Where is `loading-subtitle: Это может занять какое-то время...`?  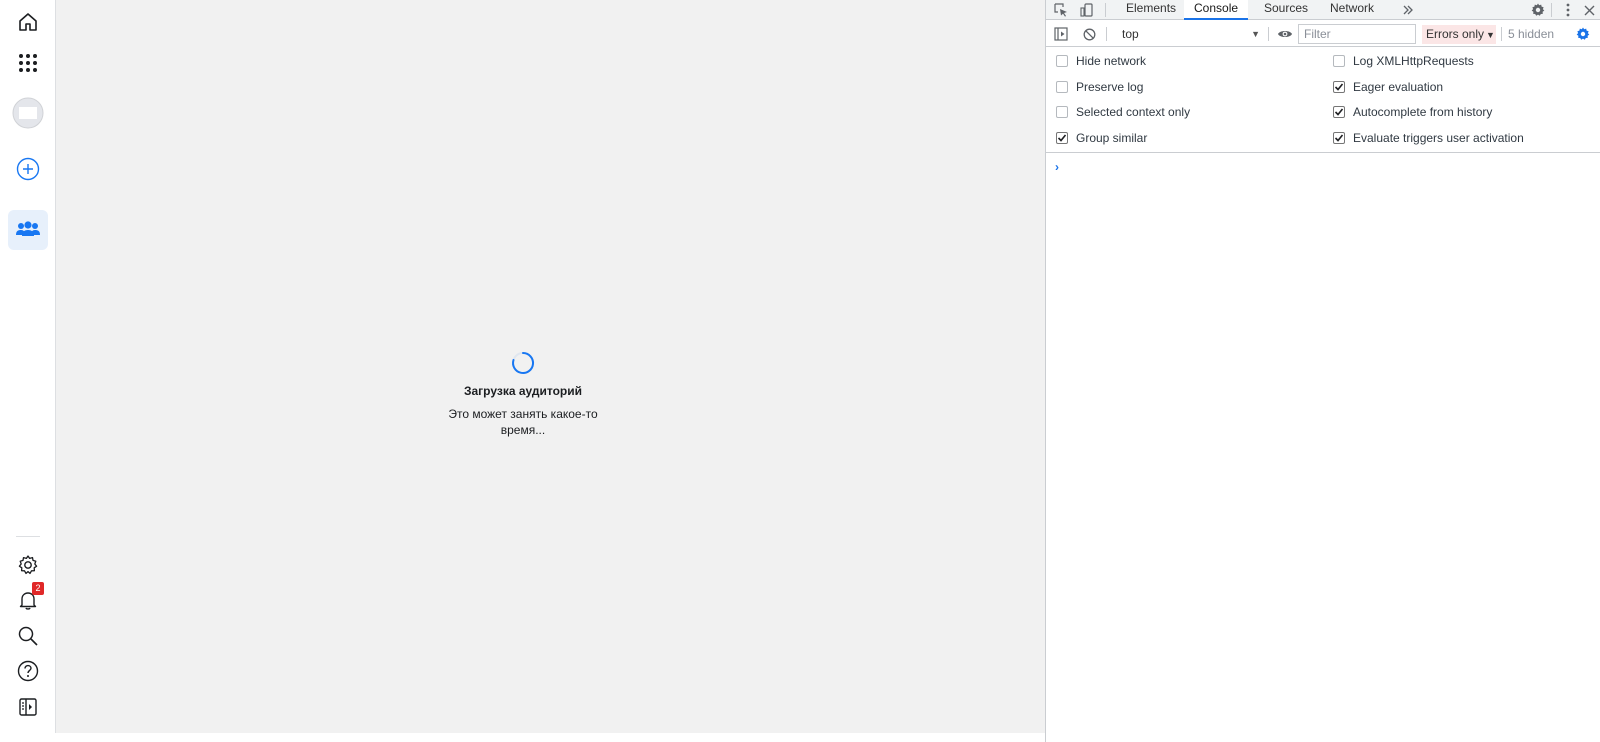
loading-subtitle: Это может занять какое-то время... is located at coordinates (523, 422).